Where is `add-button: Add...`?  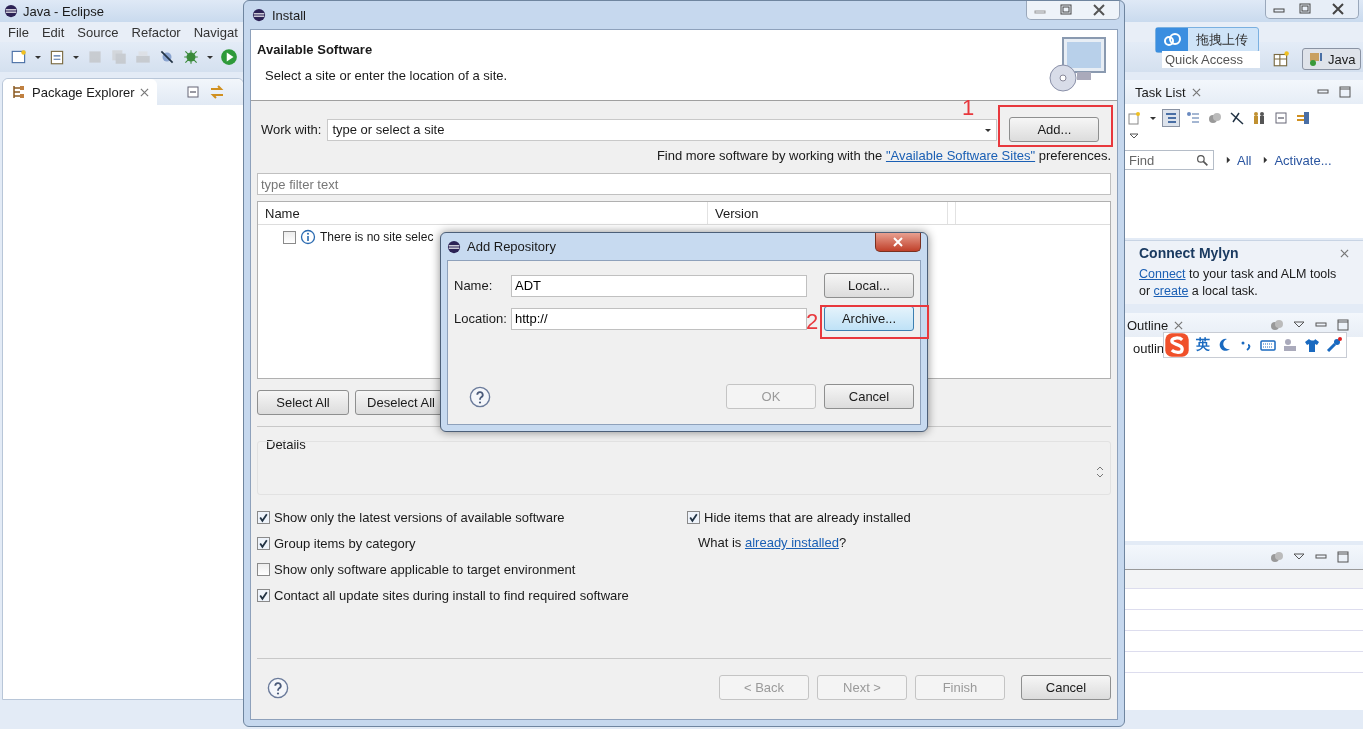 add-button: Add... is located at coordinates (1054, 129).